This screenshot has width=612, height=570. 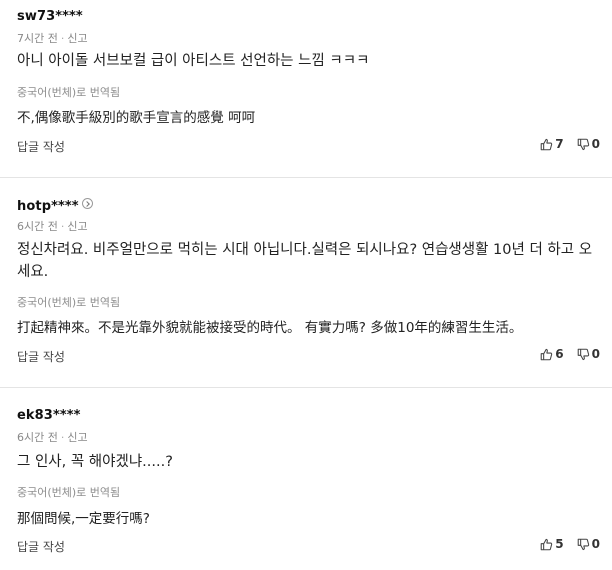 I want to click on like-button: 5, so click(x=552, y=544).